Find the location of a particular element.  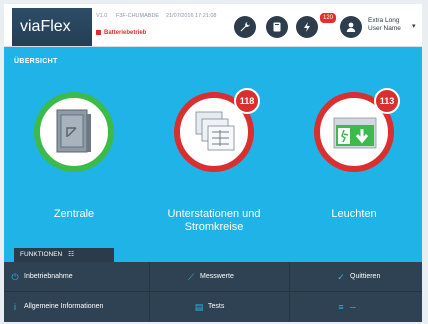

tile-label-unterstationen: Unterstationen und Stromkreise is located at coordinates (214, 221).